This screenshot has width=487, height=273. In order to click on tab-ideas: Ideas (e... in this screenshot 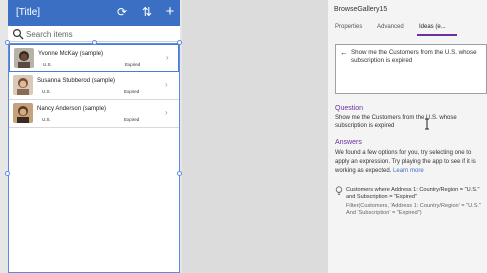, I will do `click(432, 27)`.